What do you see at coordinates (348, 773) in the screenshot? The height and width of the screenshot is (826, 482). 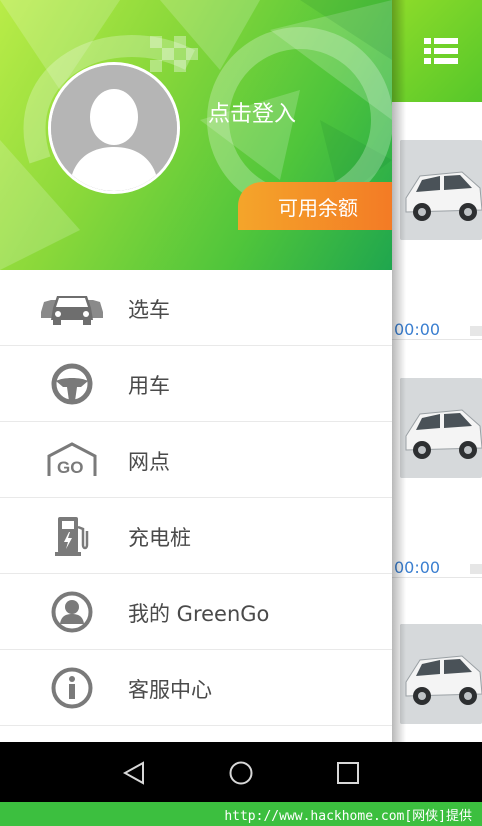 I see `recent-apps-icon` at bounding box center [348, 773].